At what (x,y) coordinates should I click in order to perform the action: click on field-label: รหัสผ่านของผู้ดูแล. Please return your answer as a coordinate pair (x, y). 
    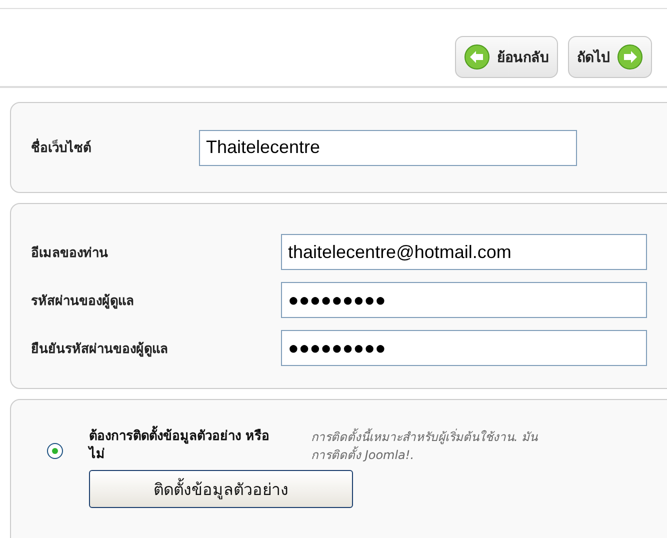
    Looking at the image, I should click on (83, 301).